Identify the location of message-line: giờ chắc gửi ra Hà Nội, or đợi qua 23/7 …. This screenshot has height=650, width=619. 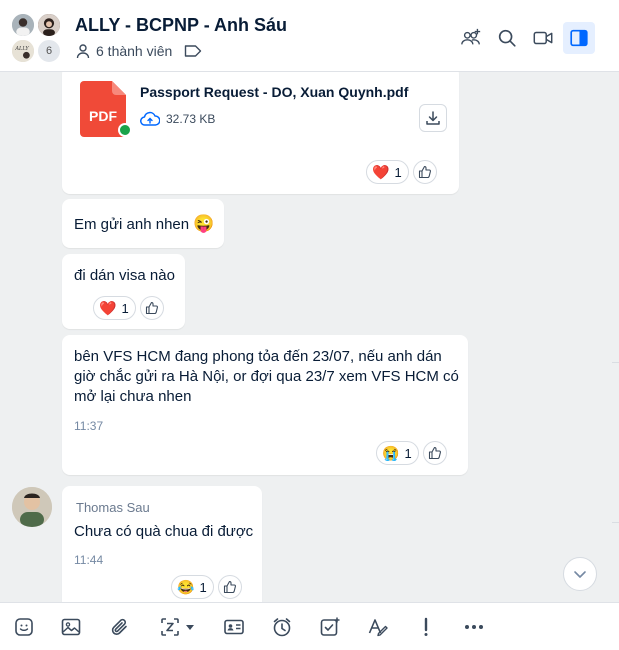
(266, 376).